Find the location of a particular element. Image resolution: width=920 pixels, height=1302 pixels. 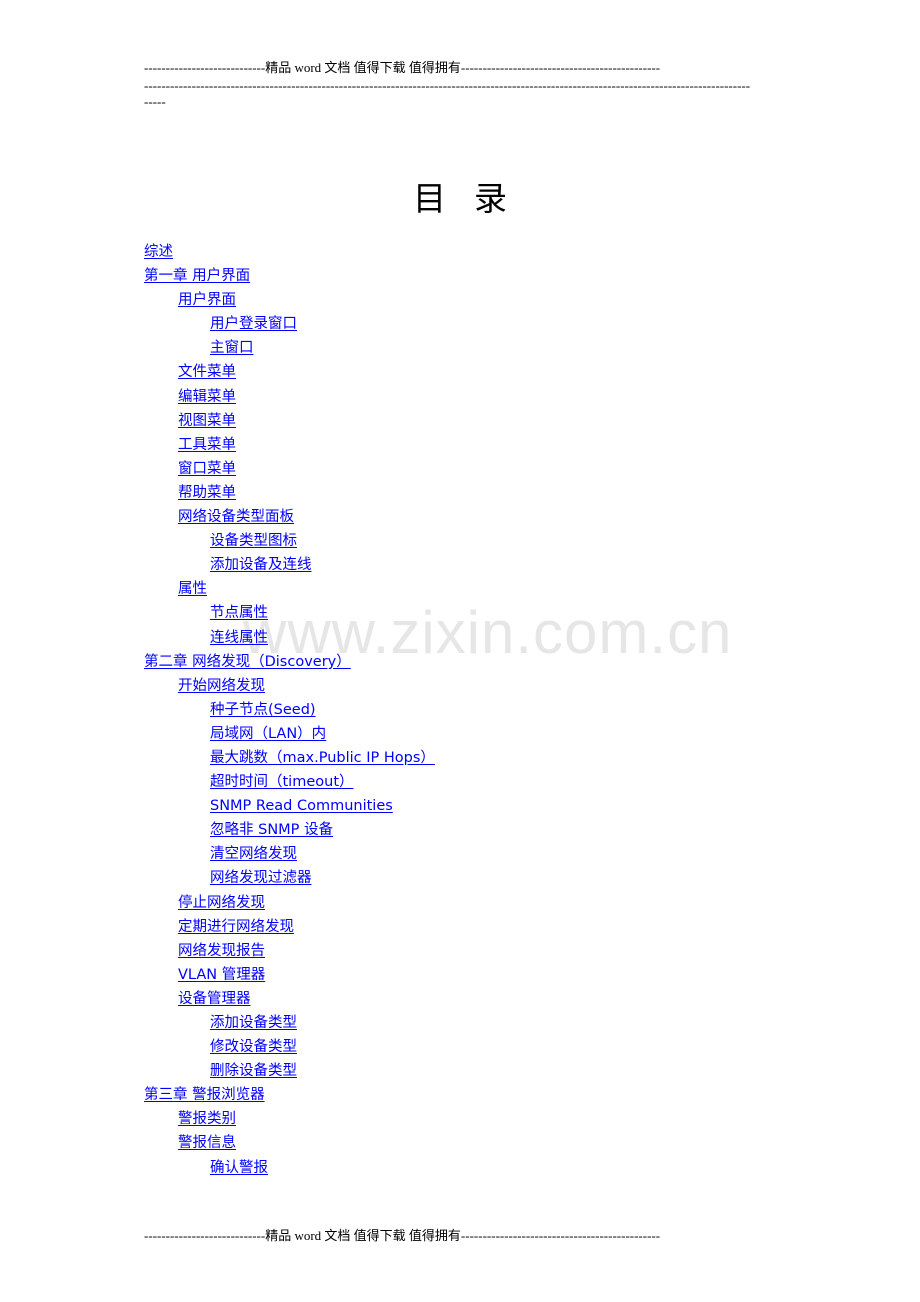

toc-entry-level-3: 设备类型图标 is located at coordinates (289, 542).